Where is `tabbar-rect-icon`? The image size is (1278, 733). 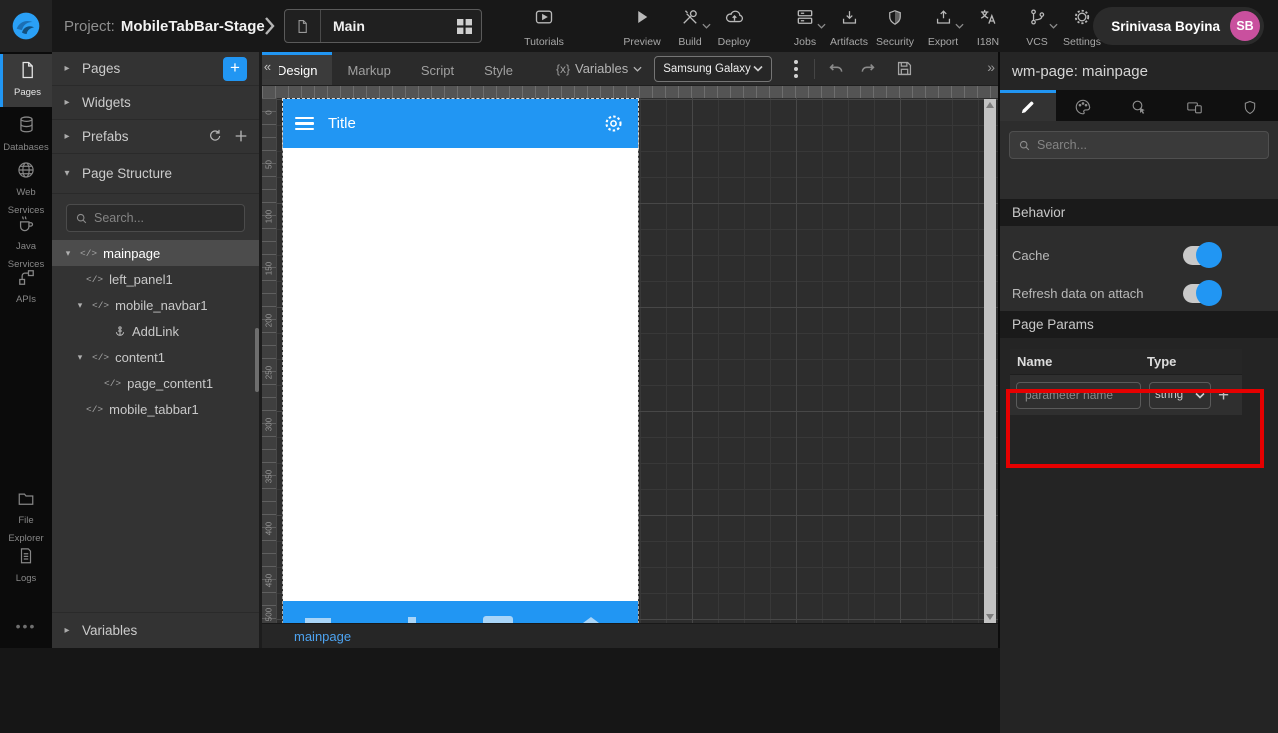 tabbar-rect-icon is located at coordinates (498, 619).